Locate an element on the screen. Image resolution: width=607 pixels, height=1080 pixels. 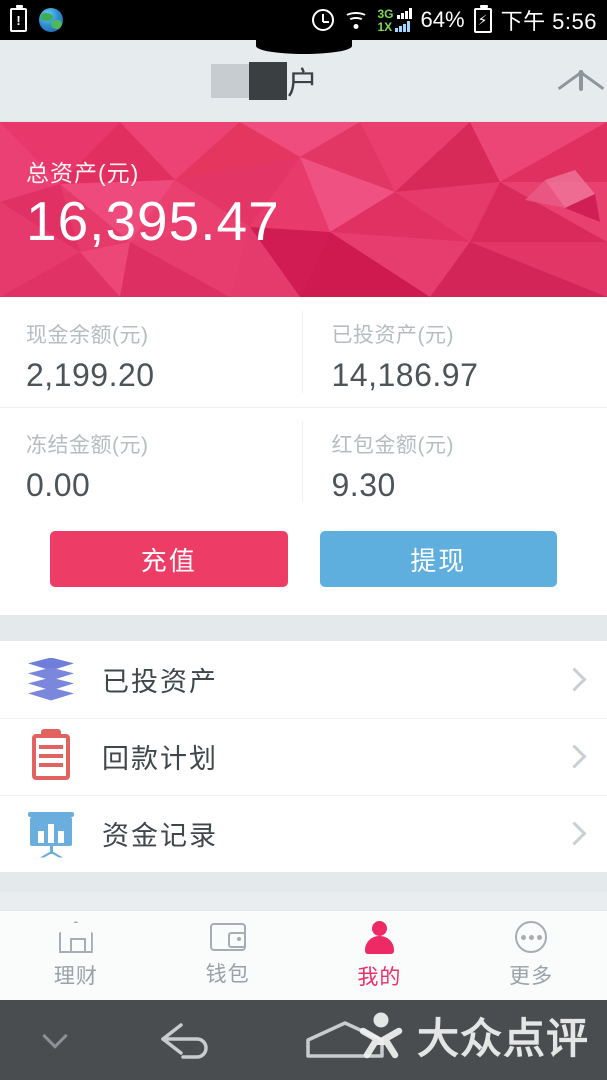
back-button is located at coordinates (185, 1040).